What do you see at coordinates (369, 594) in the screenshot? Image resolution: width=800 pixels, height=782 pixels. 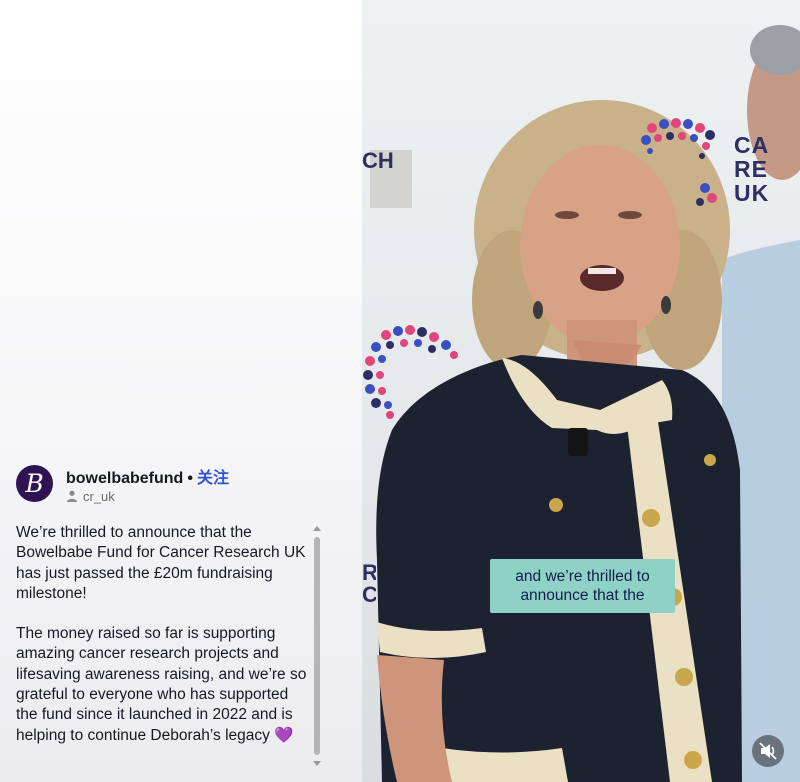 I see `edge-text-line-2: C` at bounding box center [369, 594].